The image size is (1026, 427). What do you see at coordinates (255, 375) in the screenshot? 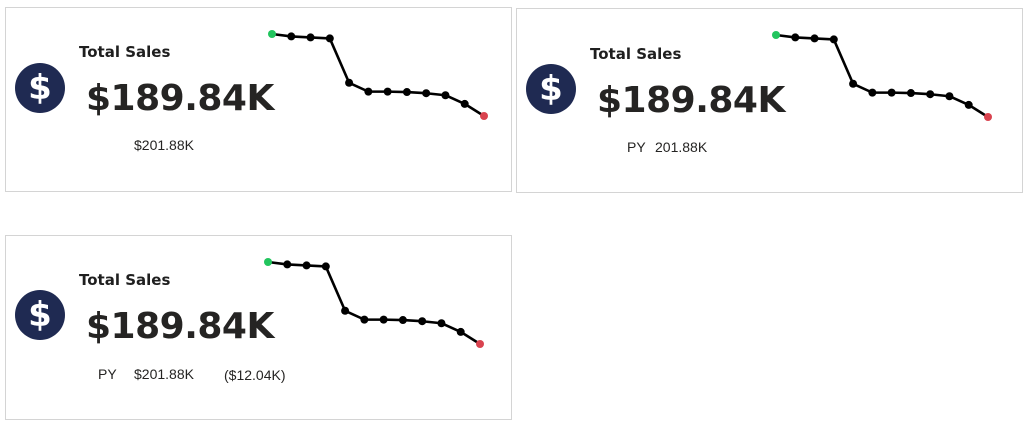
I see `variance-value: ($12.04K)` at bounding box center [255, 375].